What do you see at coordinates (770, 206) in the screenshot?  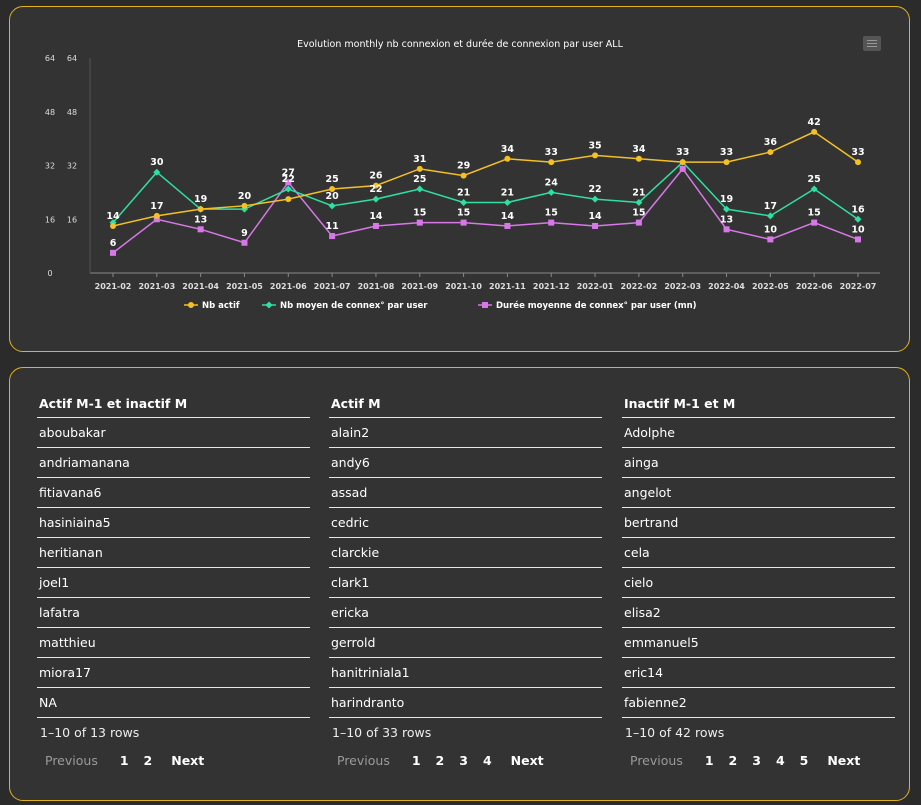 I see `data-label: 17` at bounding box center [770, 206].